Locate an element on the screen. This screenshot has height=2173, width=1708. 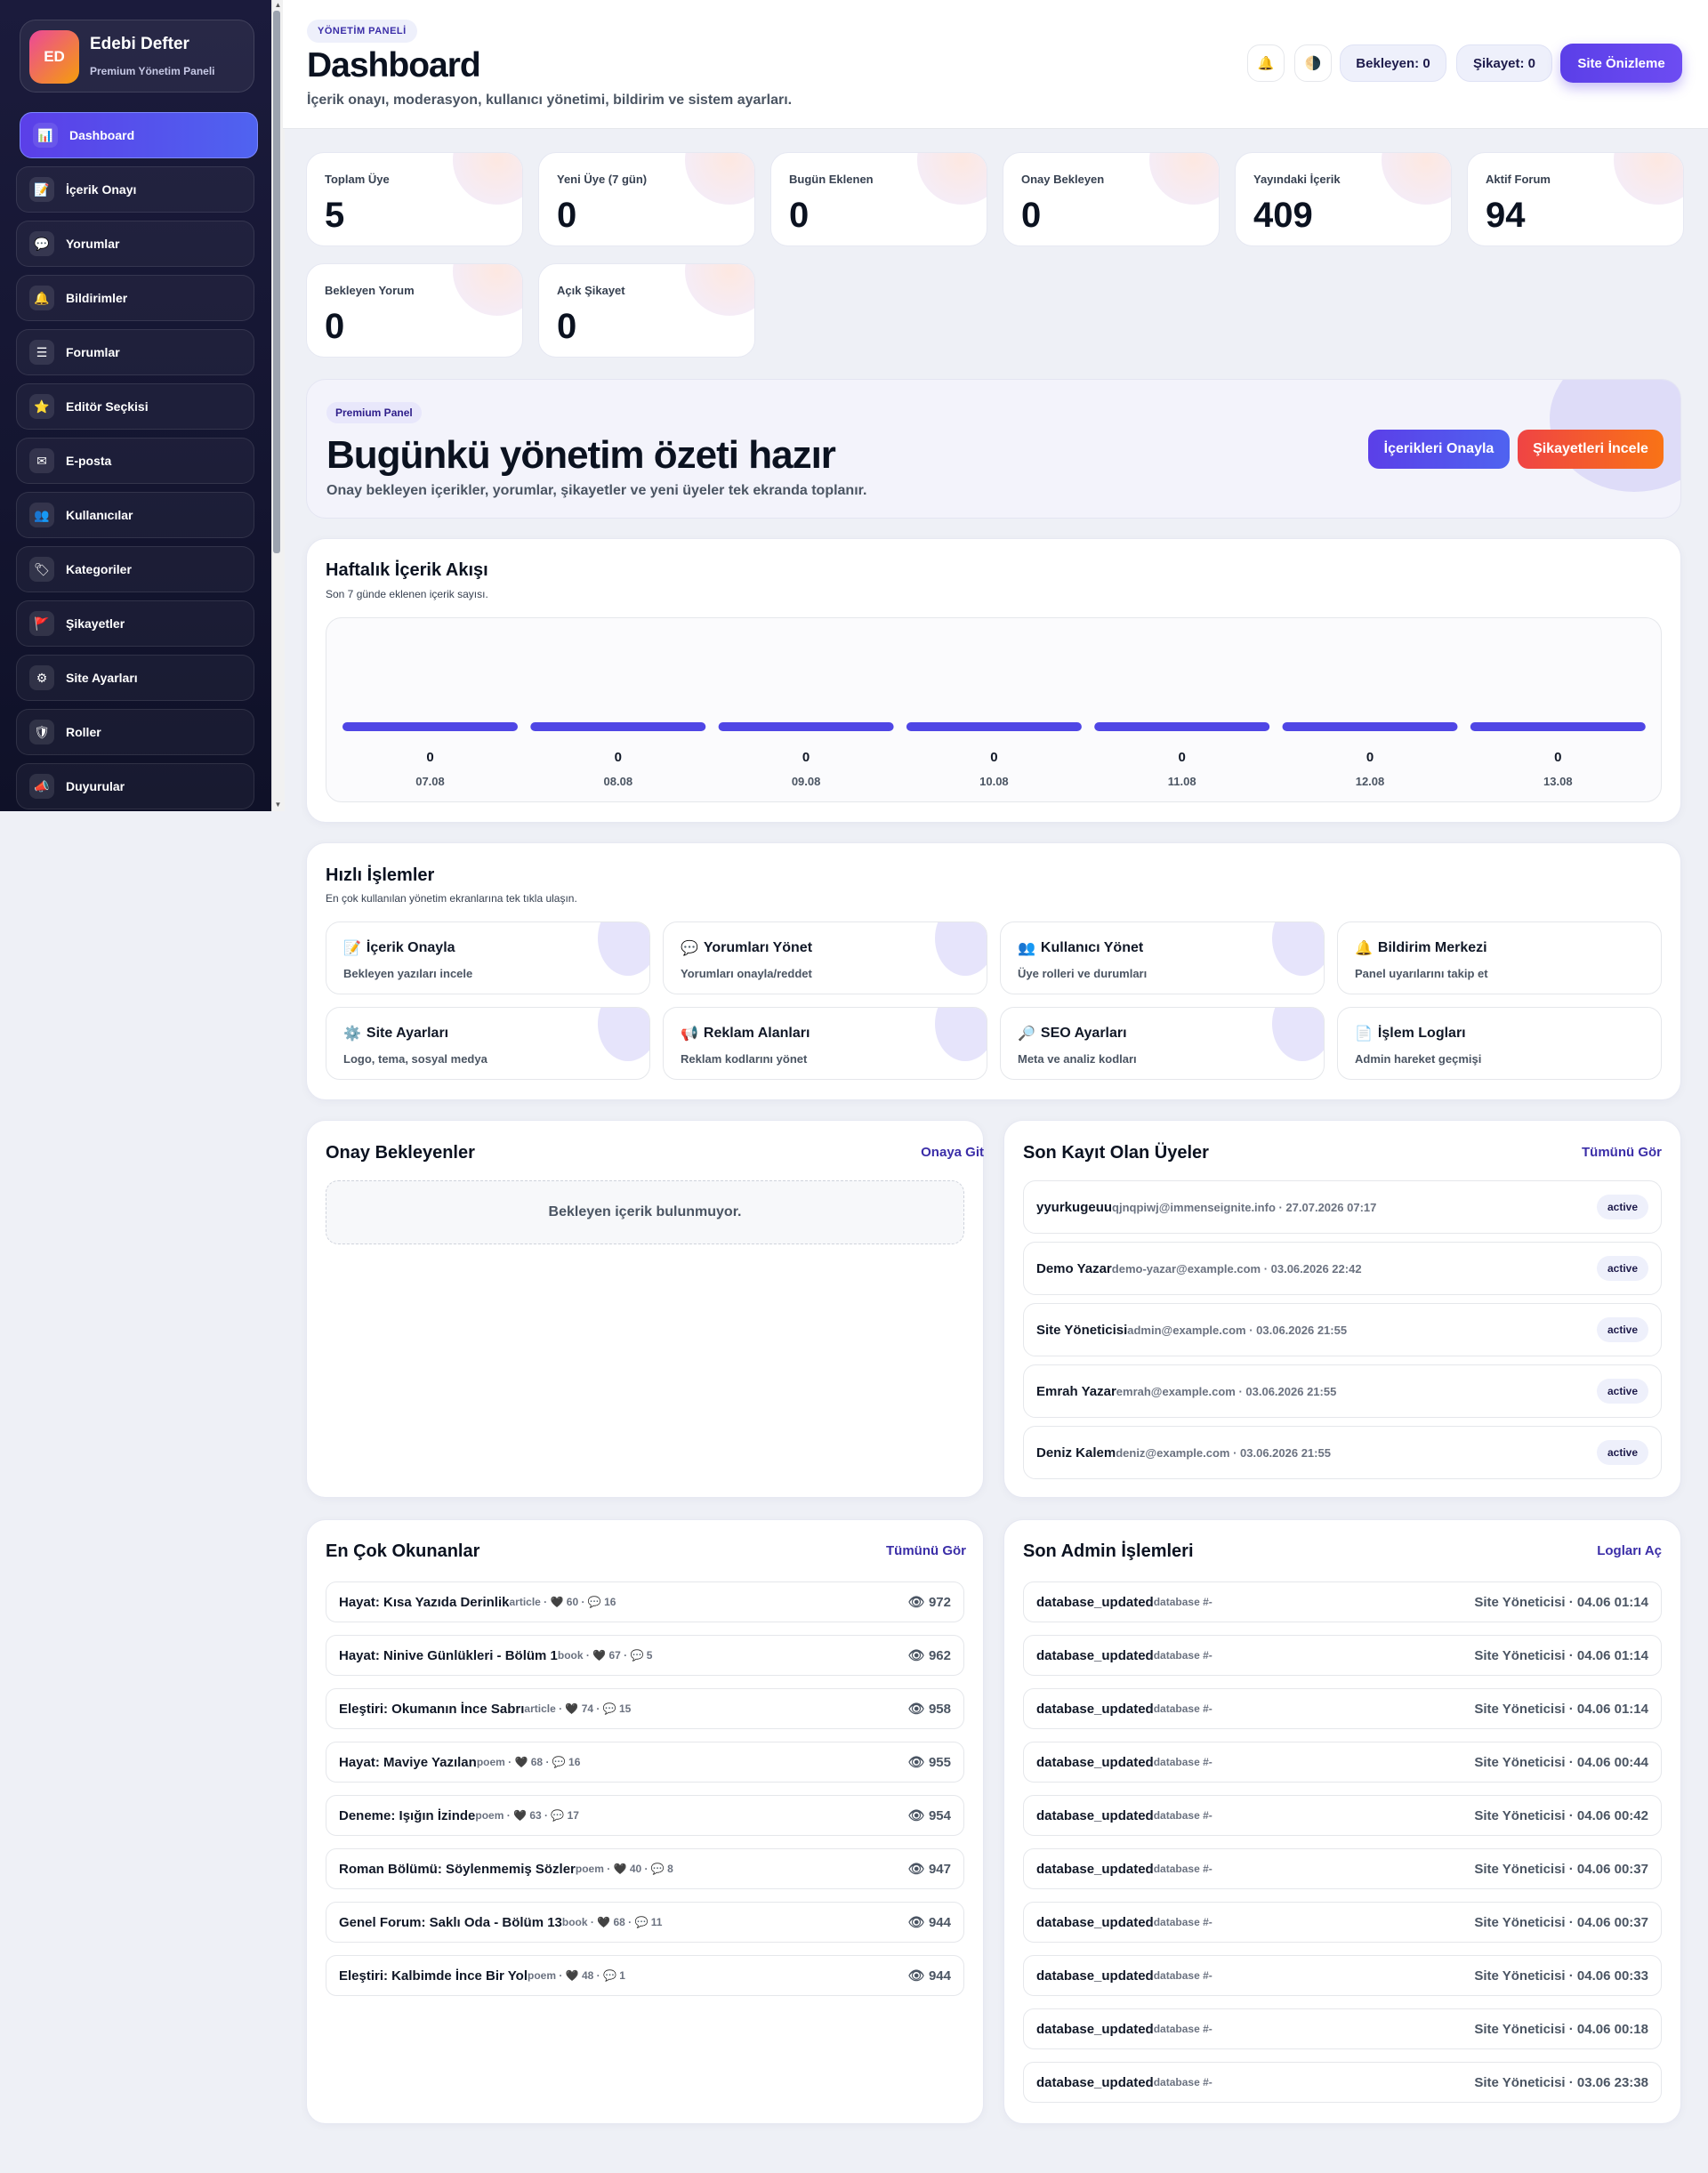
complaint-count-pill: Şikayet: 0 is located at coordinates (1504, 63).